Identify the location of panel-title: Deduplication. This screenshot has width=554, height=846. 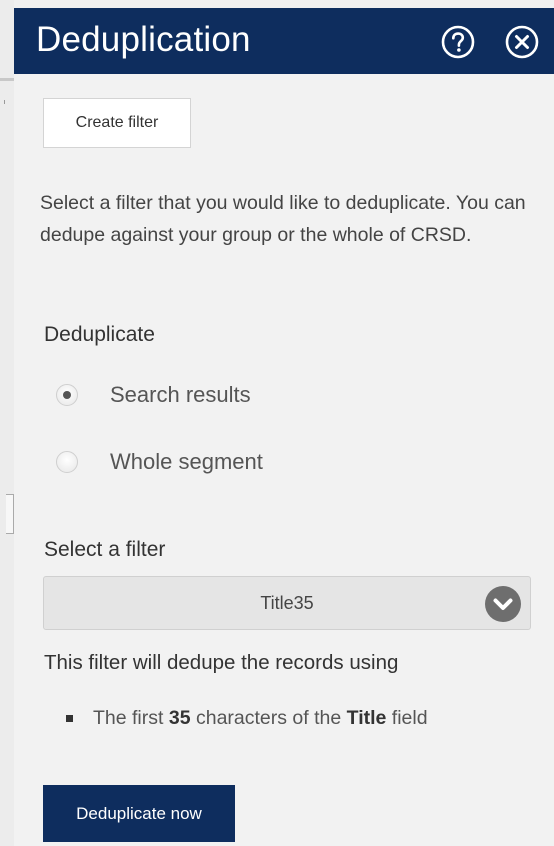
(143, 39).